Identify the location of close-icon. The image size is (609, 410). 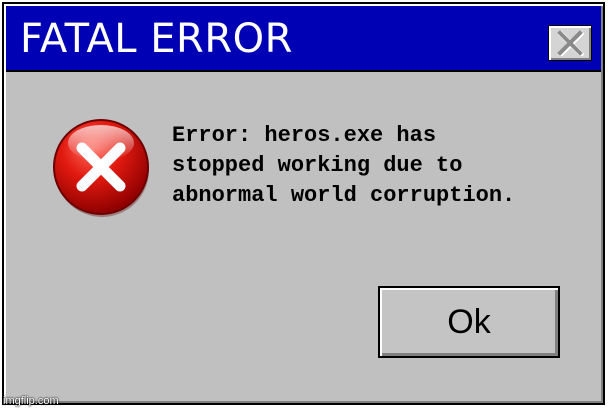
(570, 43).